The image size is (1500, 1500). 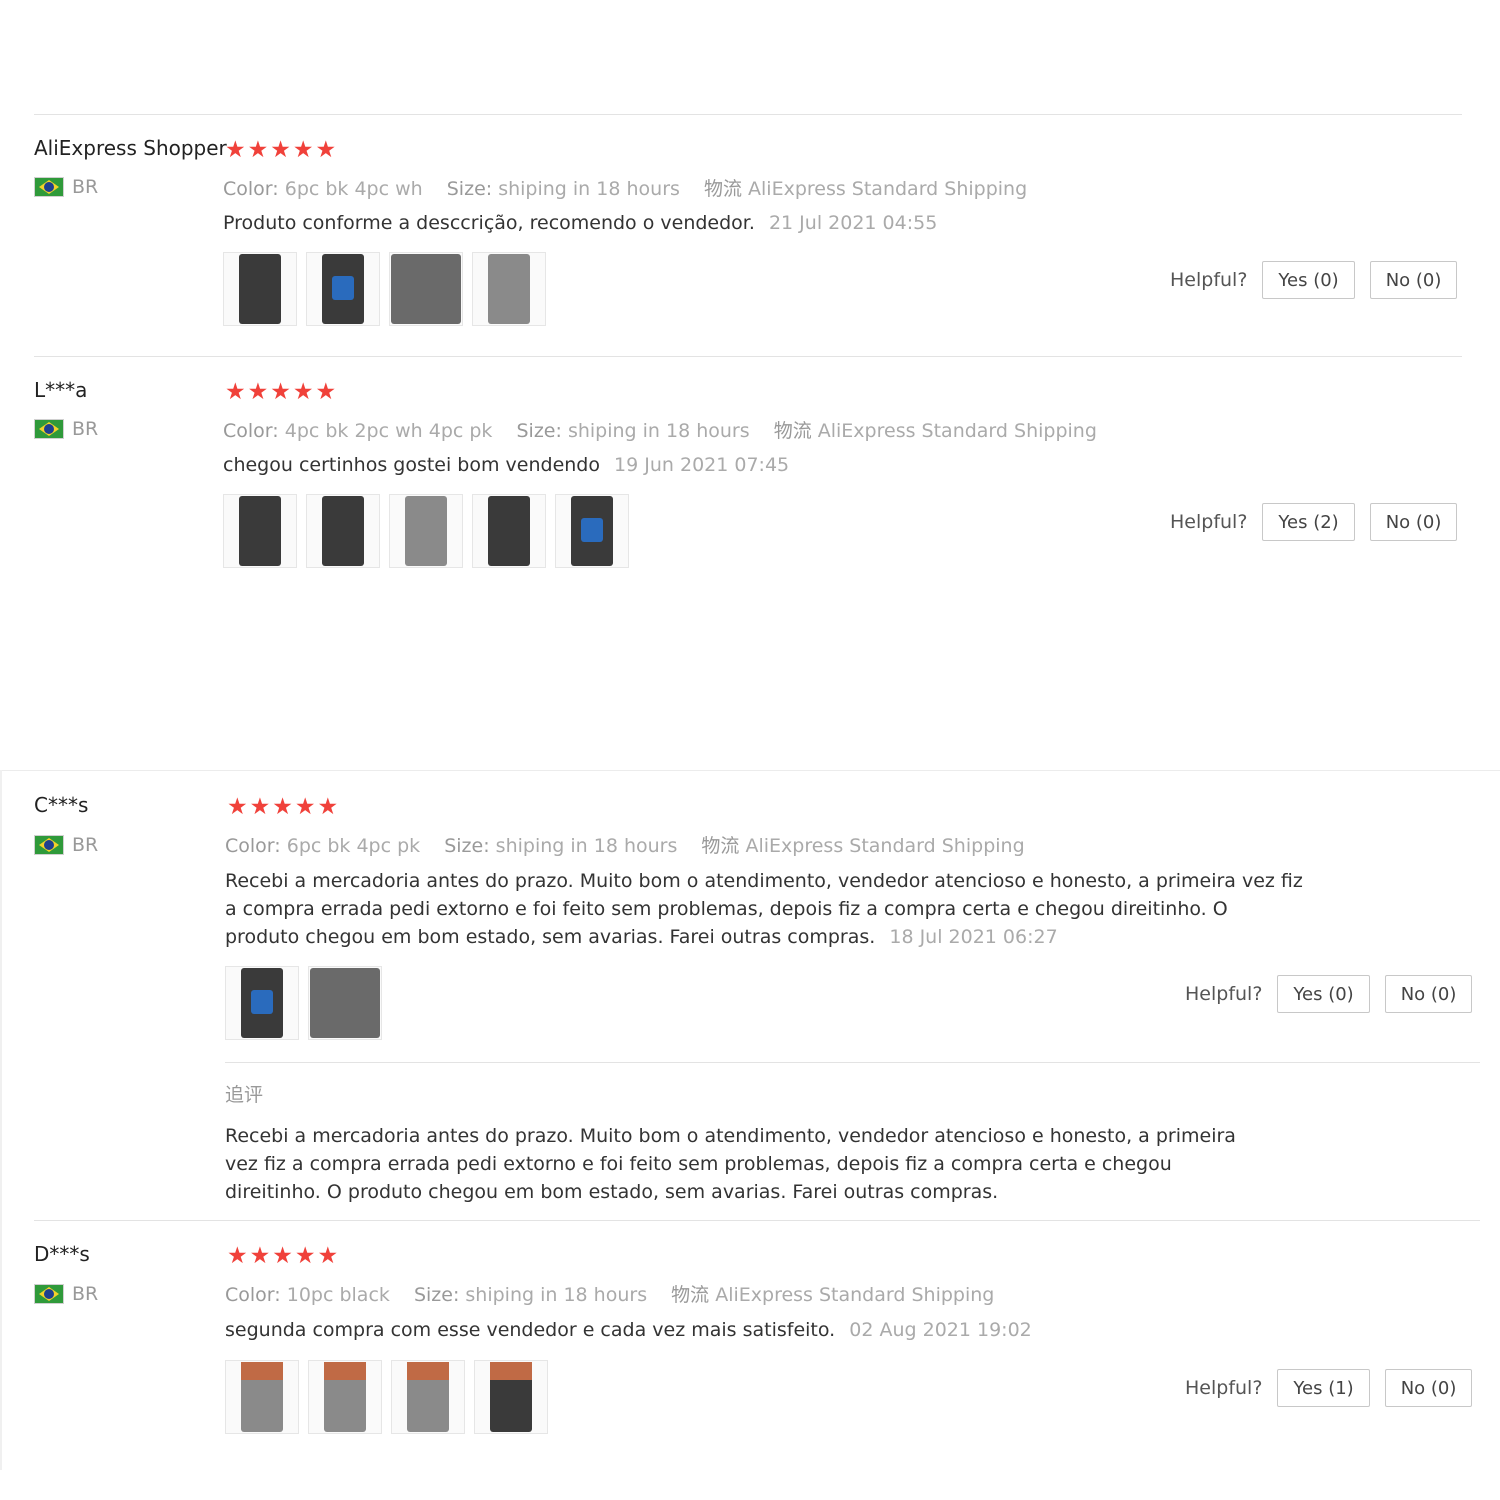 I want to click on review-date: 21 Jul 2021 04:55, so click(x=853, y=223).